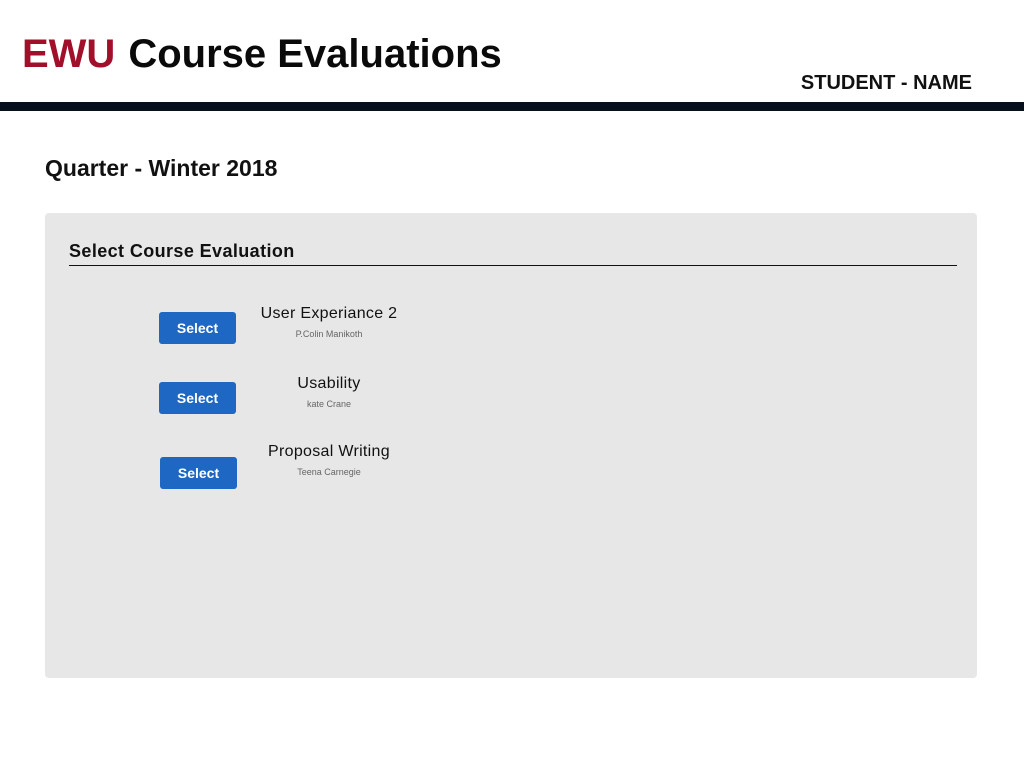 The width and height of the screenshot is (1024, 768). I want to click on student-name: STUDENT - NAME, so click(886, 83).